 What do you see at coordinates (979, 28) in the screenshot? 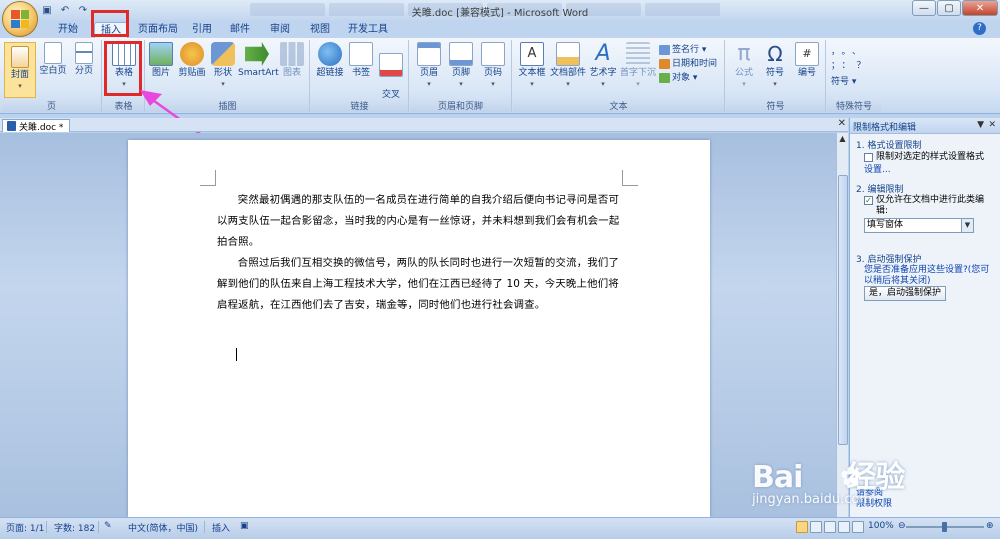
I see `help-icon: ?` at bounding box center [979, 28].